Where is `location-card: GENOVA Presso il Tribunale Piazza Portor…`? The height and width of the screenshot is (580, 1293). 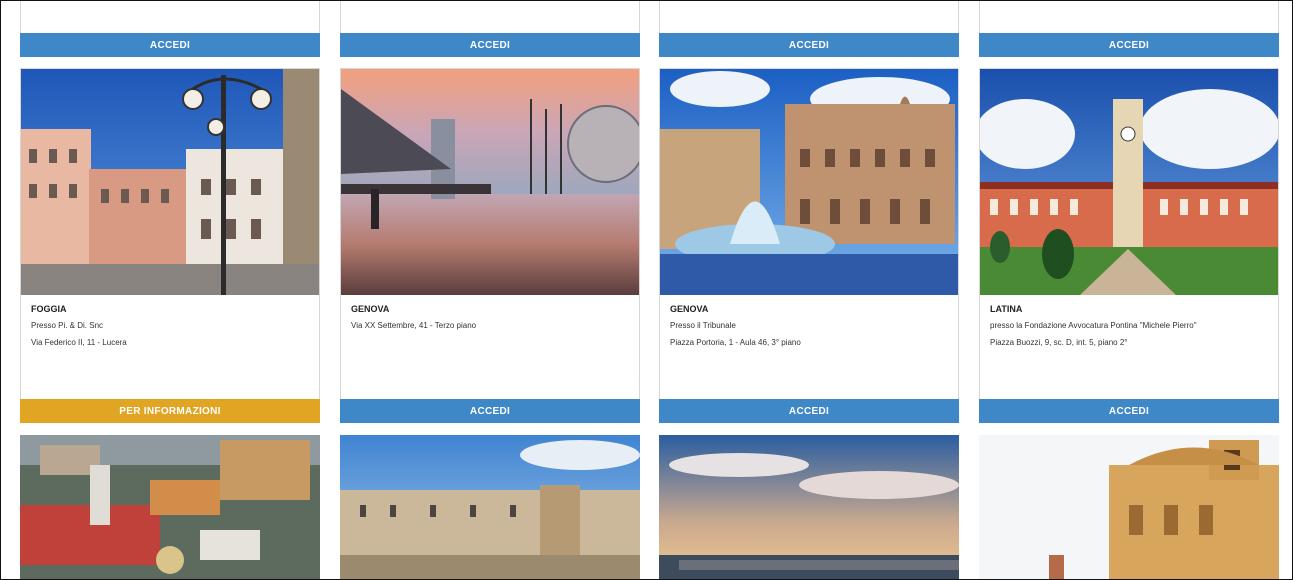
location-card: GENOVA Presso il Tribunale Piazza Portor… is located at coordinates (809, 234).